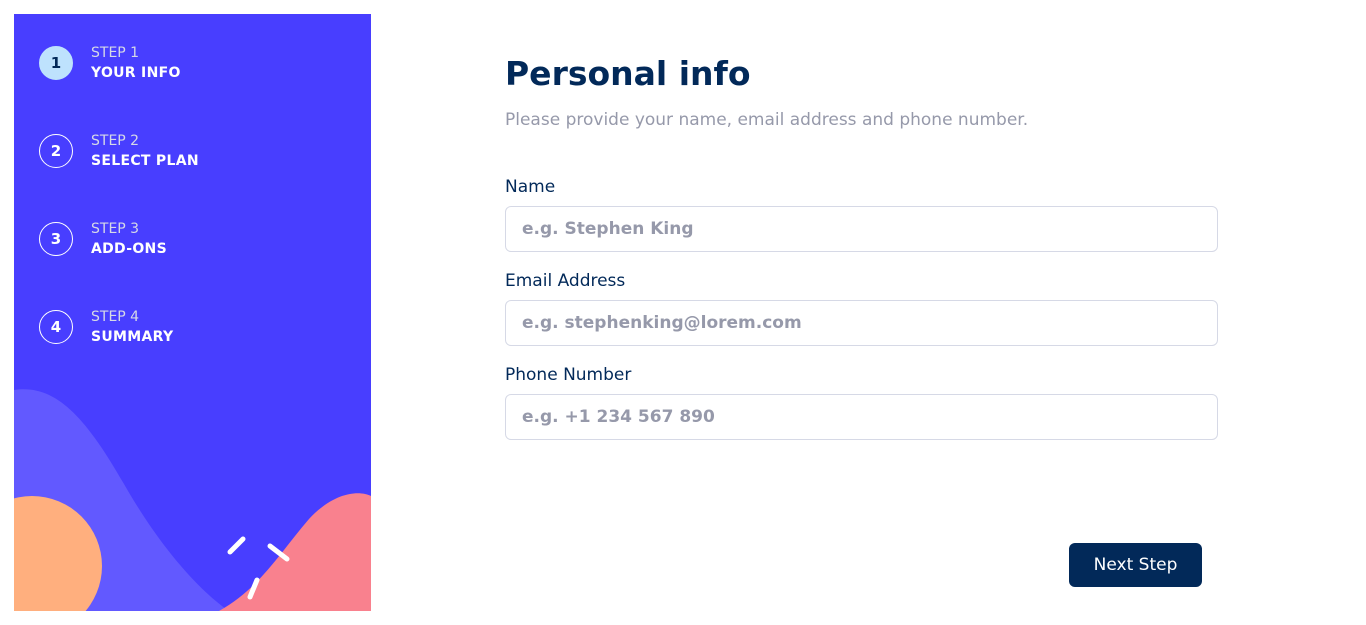 This screenshot has height=625, width=1366. I want to click on name-input, so click(861, 229).